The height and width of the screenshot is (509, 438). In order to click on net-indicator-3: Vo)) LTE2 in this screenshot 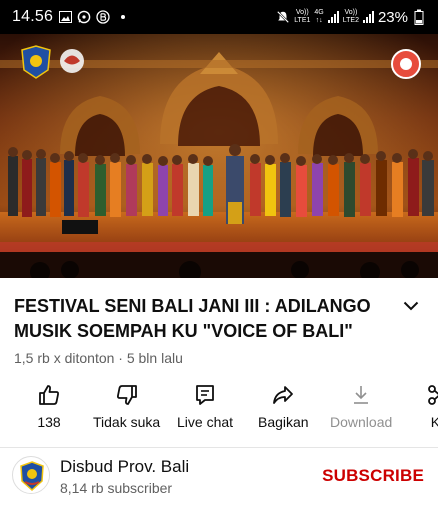, I will do `click(351, 17)`.